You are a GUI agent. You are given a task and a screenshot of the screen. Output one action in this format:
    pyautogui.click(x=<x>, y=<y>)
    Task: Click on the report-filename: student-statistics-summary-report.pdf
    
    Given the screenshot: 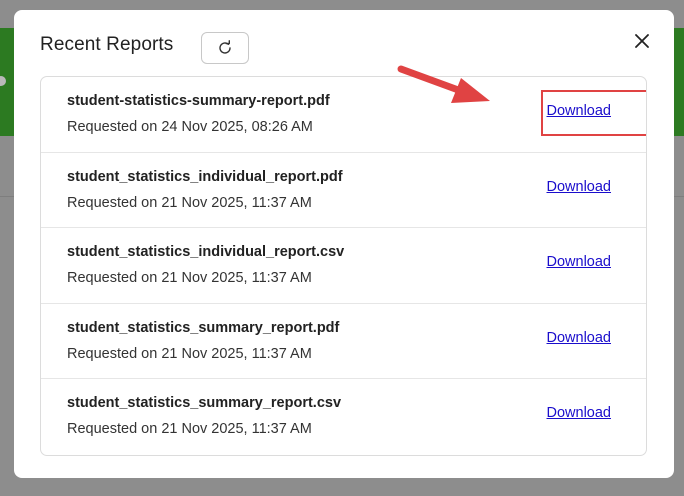 What is the action you would take?
    pyautogui.click(x=198, y=101)
    